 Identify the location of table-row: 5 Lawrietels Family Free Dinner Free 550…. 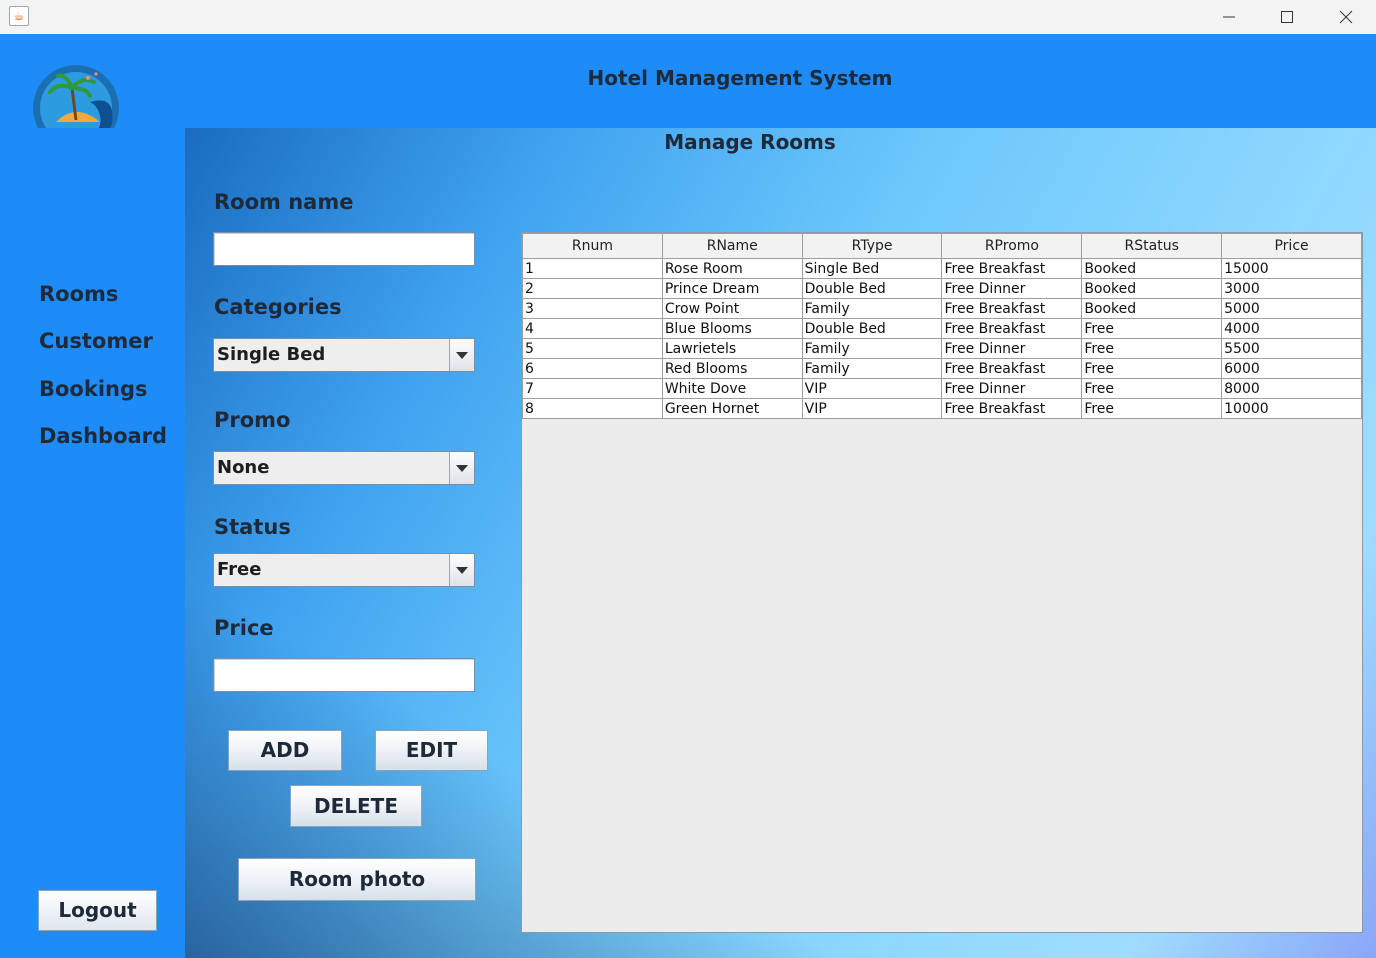
(942, 348).